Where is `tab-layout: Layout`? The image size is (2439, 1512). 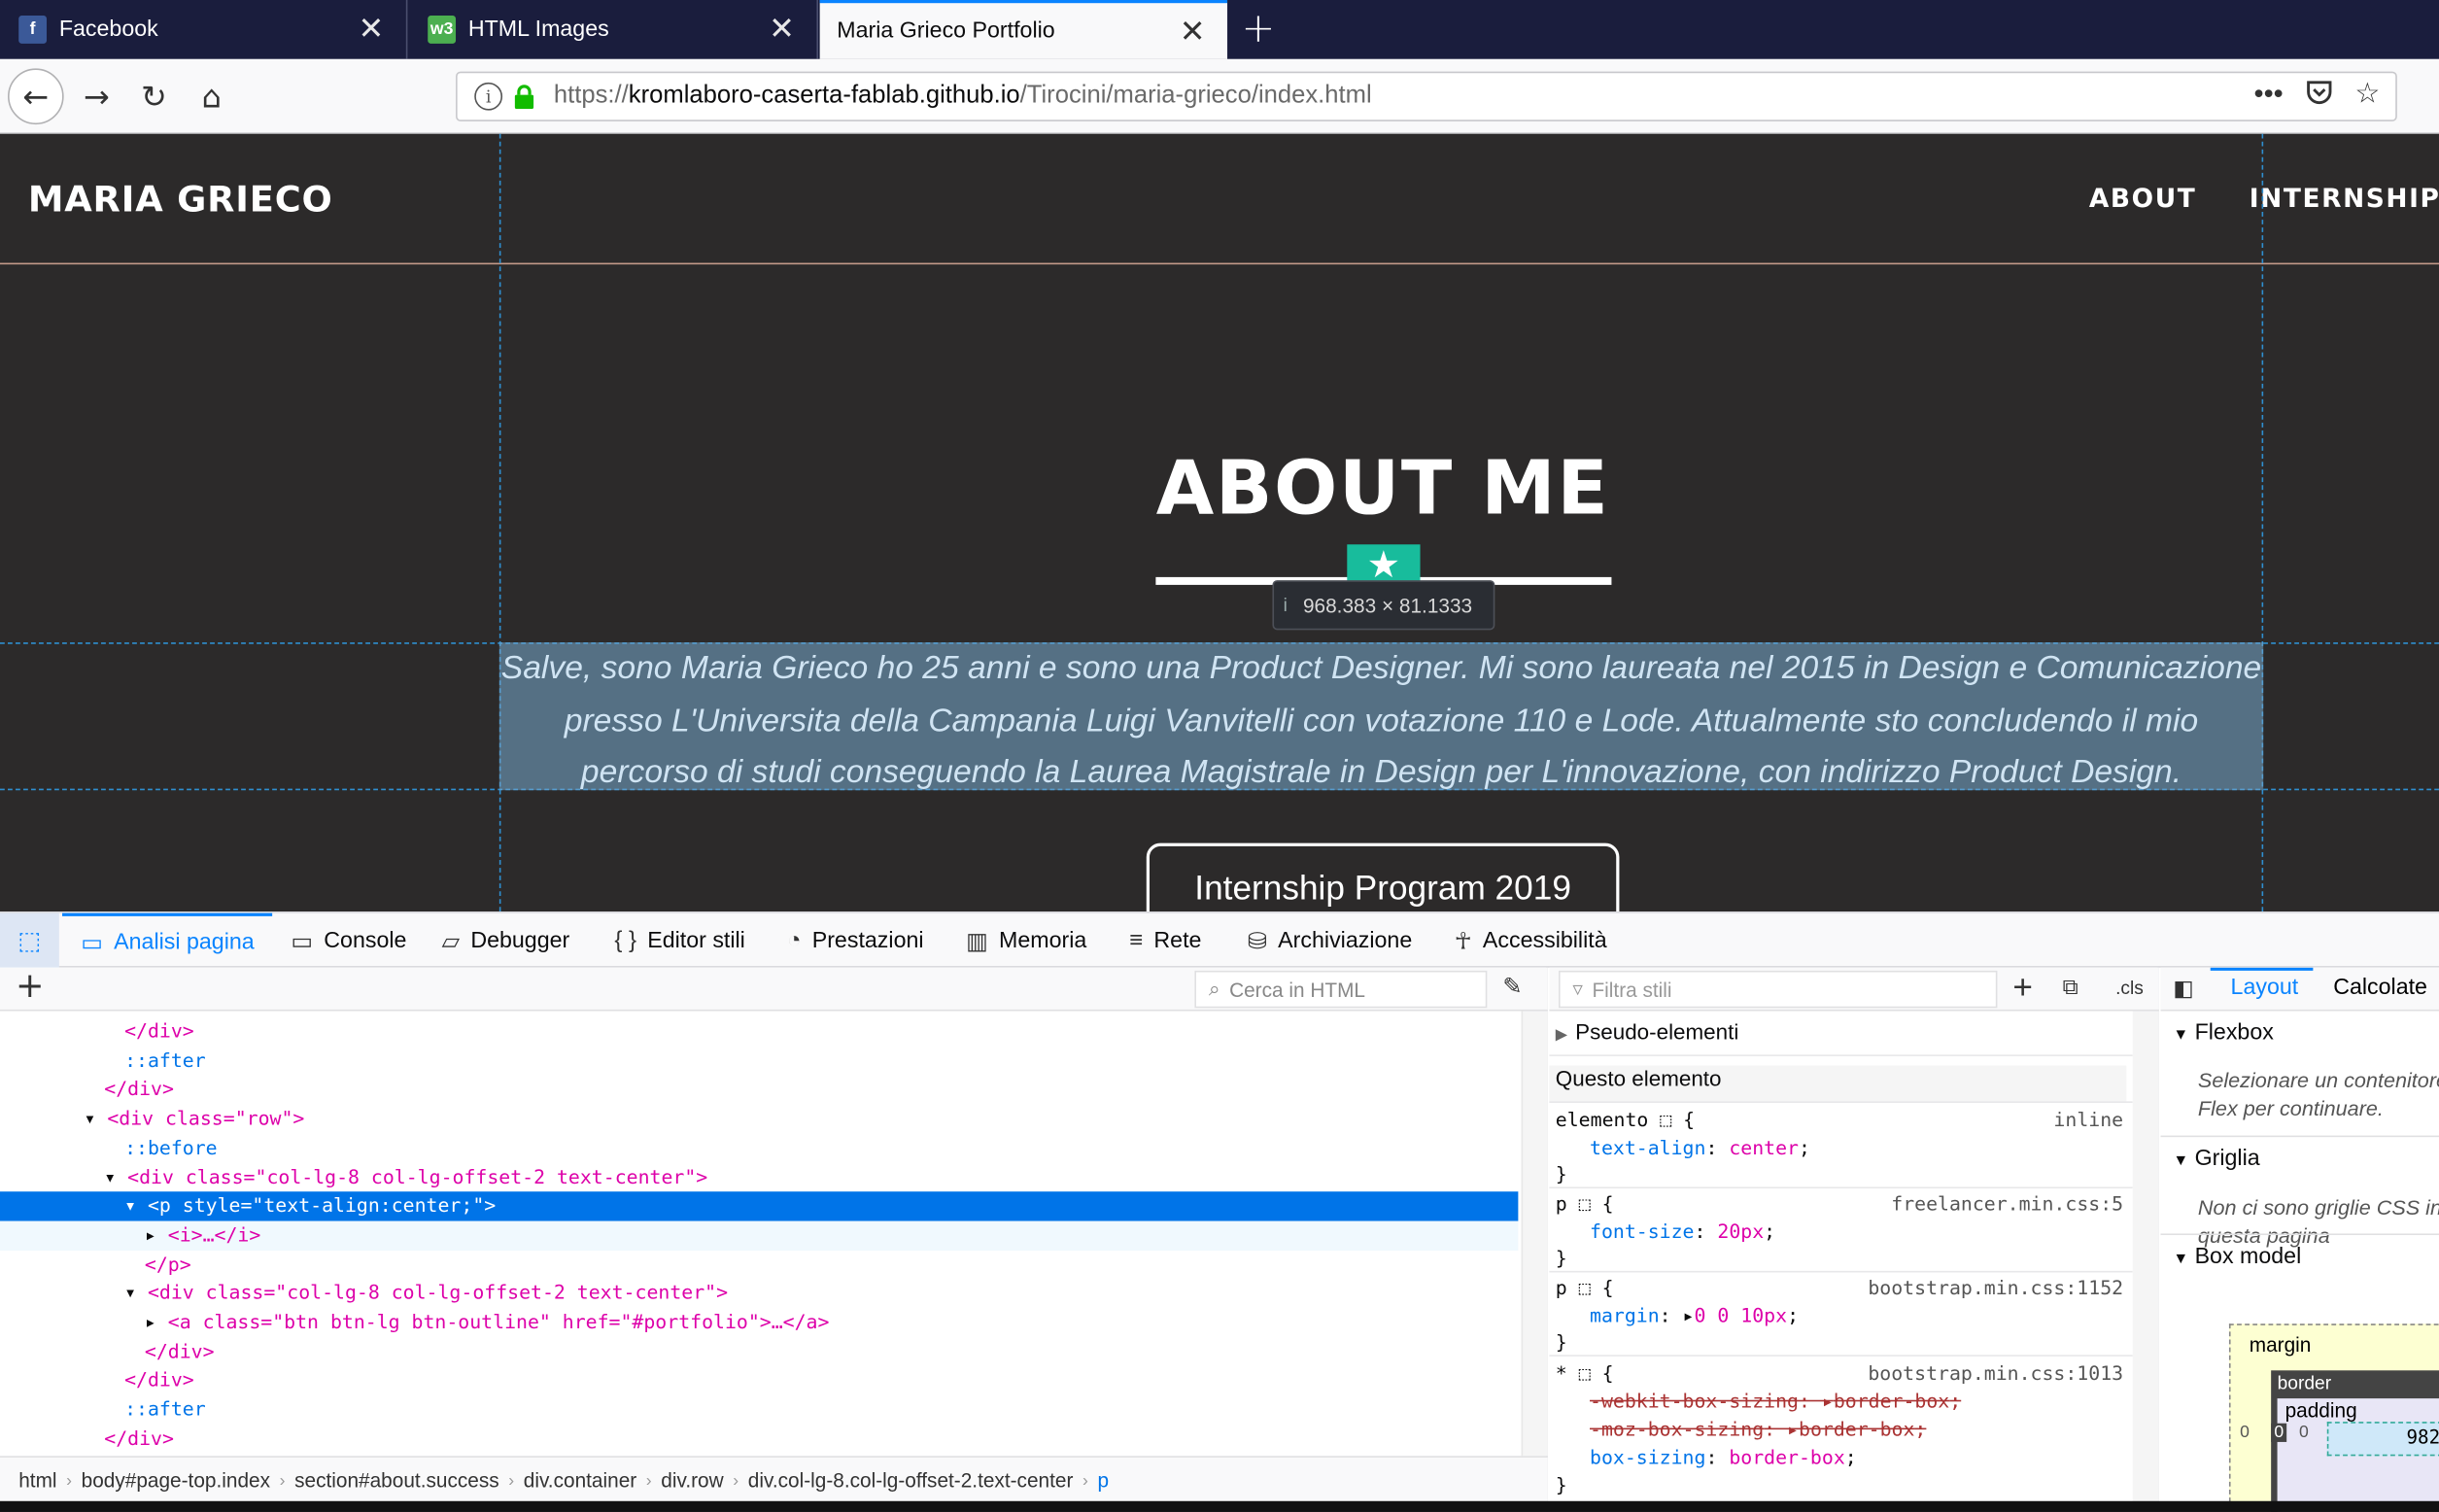 tab-layout: Layout is located at coordinates (2265, 988).